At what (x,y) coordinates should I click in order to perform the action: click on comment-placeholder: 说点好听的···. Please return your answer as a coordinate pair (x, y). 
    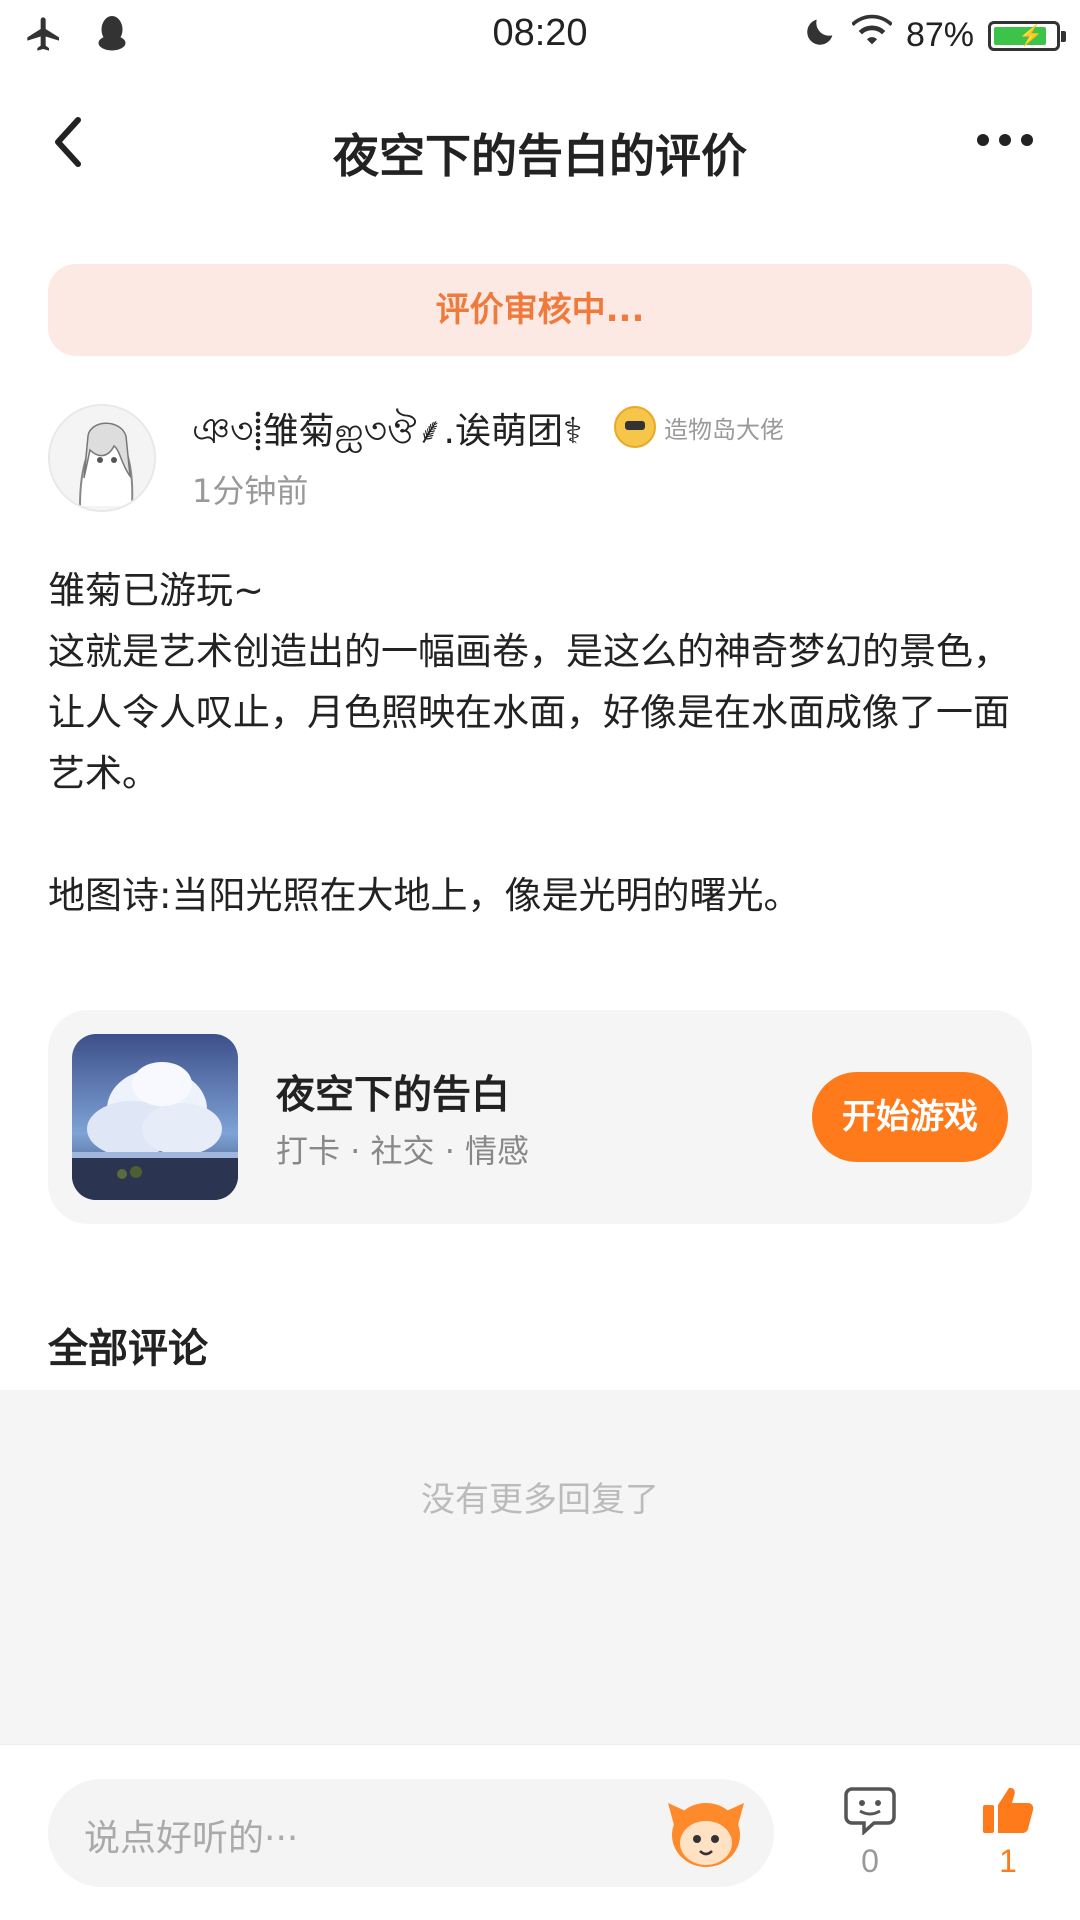
    Looking at the image, I should click on (191, 1838).